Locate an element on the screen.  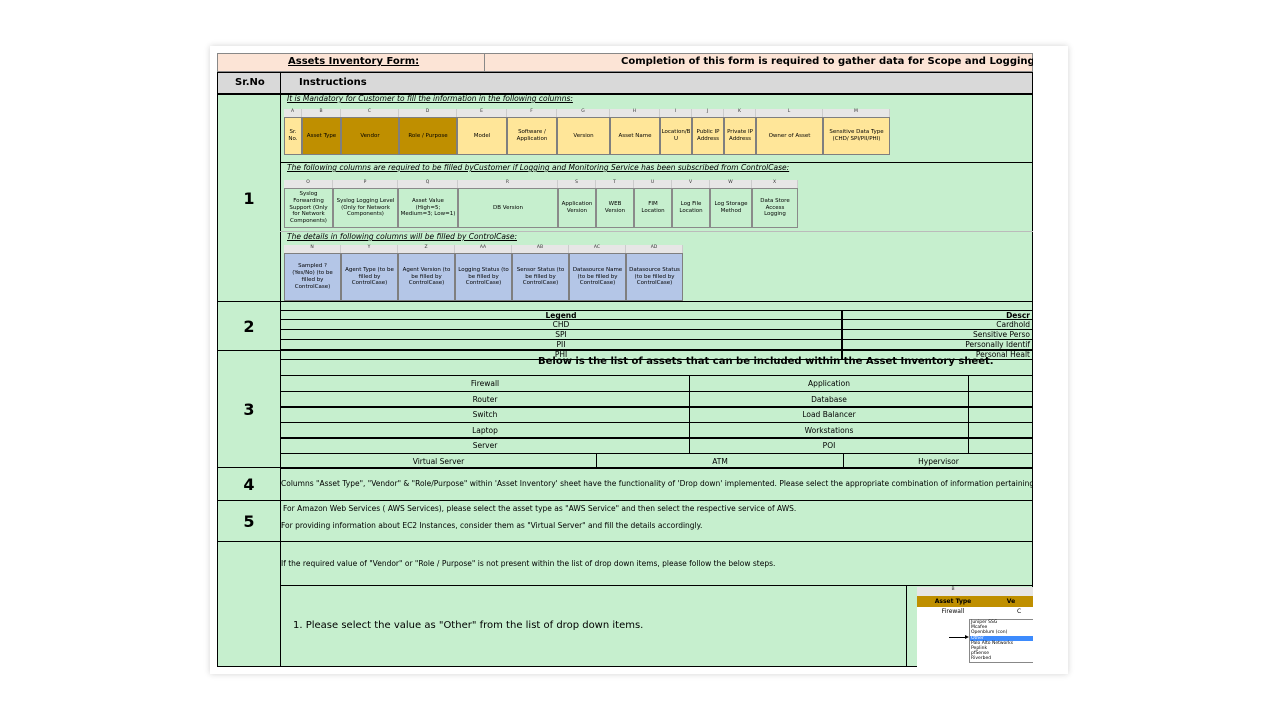
thumb-header: Asset Type is located at coordinates (953, 601).